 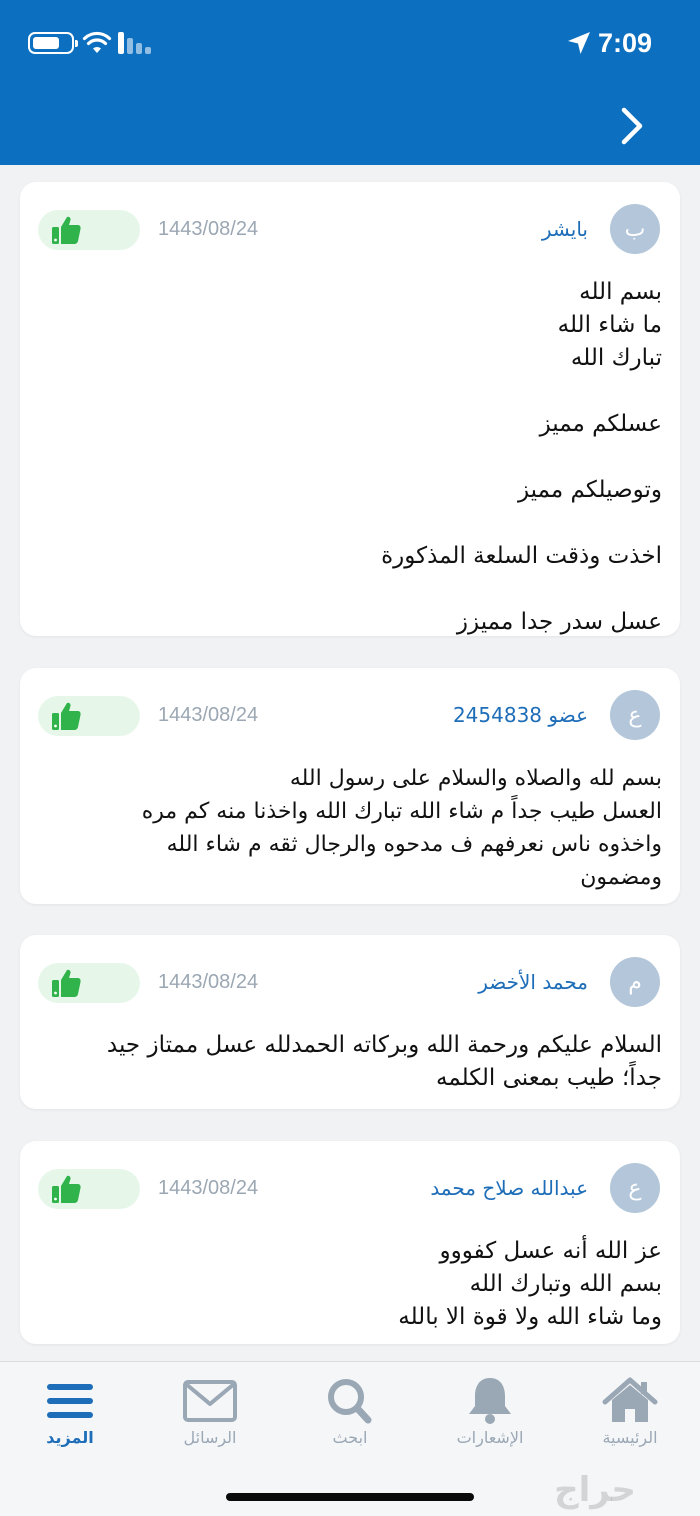 I want to click on back-button, so click(x=632, y=126).